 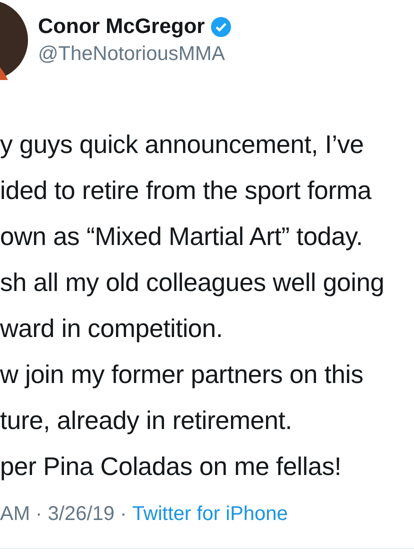 I want to click on tweet-text-line: own as “Mixed Martial Art” today., so click(x=182, y=237).